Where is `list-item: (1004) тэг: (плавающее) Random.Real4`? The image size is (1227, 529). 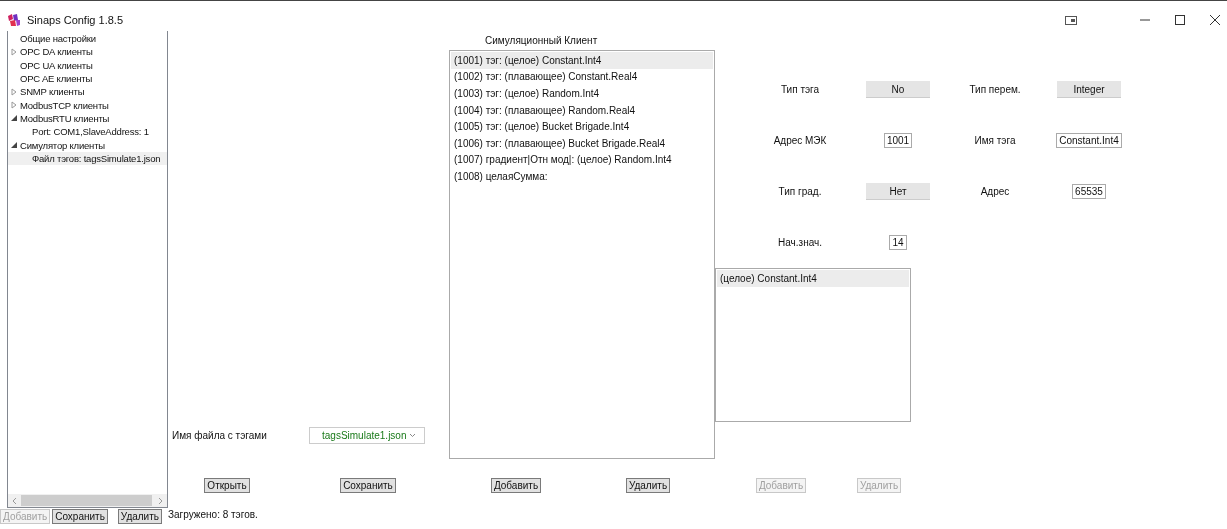 list-item: (1004) тэг: (плавающее) Random.Real4 is located at coordinates (582, 110).